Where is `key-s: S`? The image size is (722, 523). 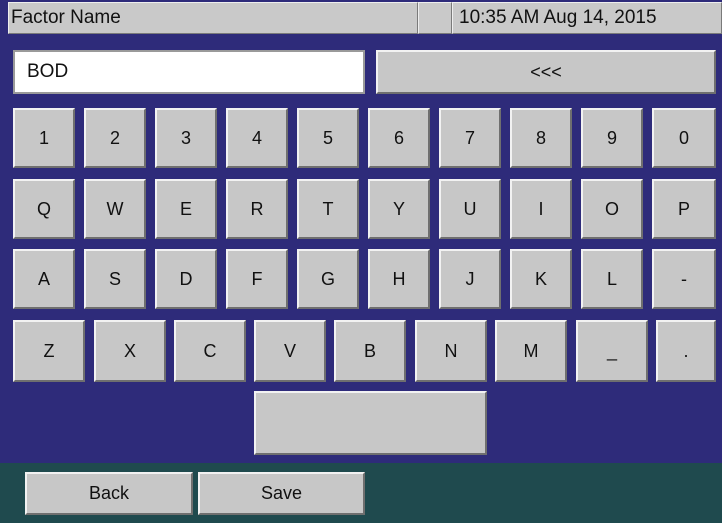 key-s: S is located at coordinates (115, 279).